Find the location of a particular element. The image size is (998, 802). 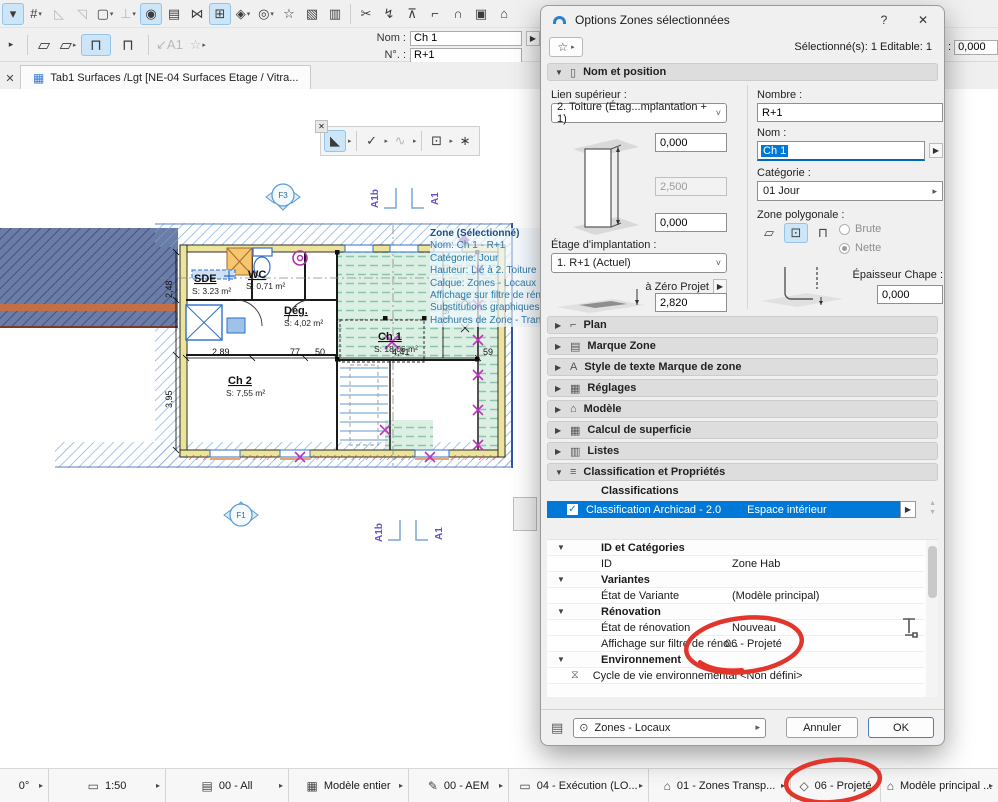

frame-tool-icon: ▢ ▾ is located at coordinates (105, 14).